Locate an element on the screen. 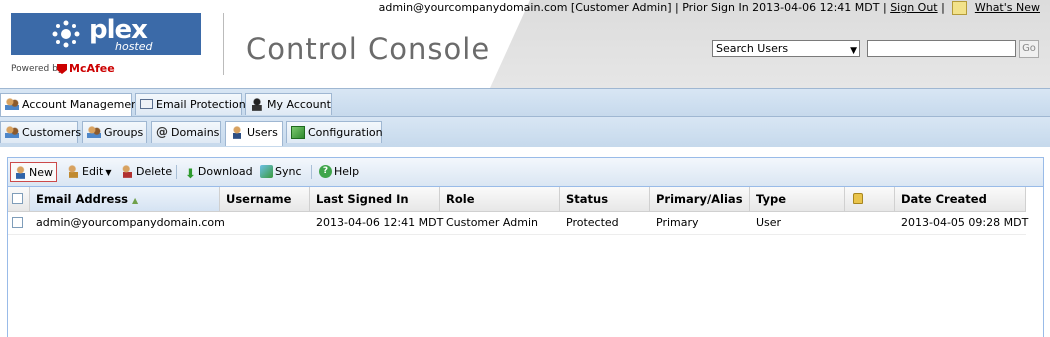 The height and width of the screenshot is (337, 1050). help-label: Help is located at coordinates (347, 171).